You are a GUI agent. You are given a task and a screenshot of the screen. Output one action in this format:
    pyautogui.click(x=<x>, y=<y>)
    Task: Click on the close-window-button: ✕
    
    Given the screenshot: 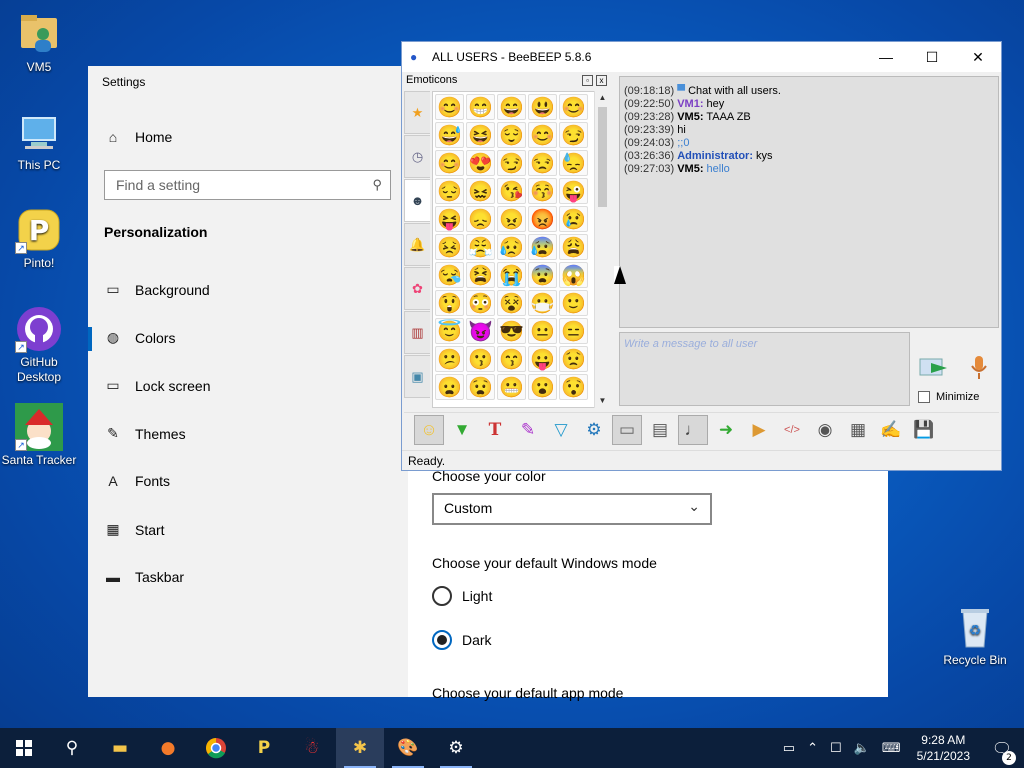 What is the action you would take?
    pyautogui.click(x=978, y=57)
    